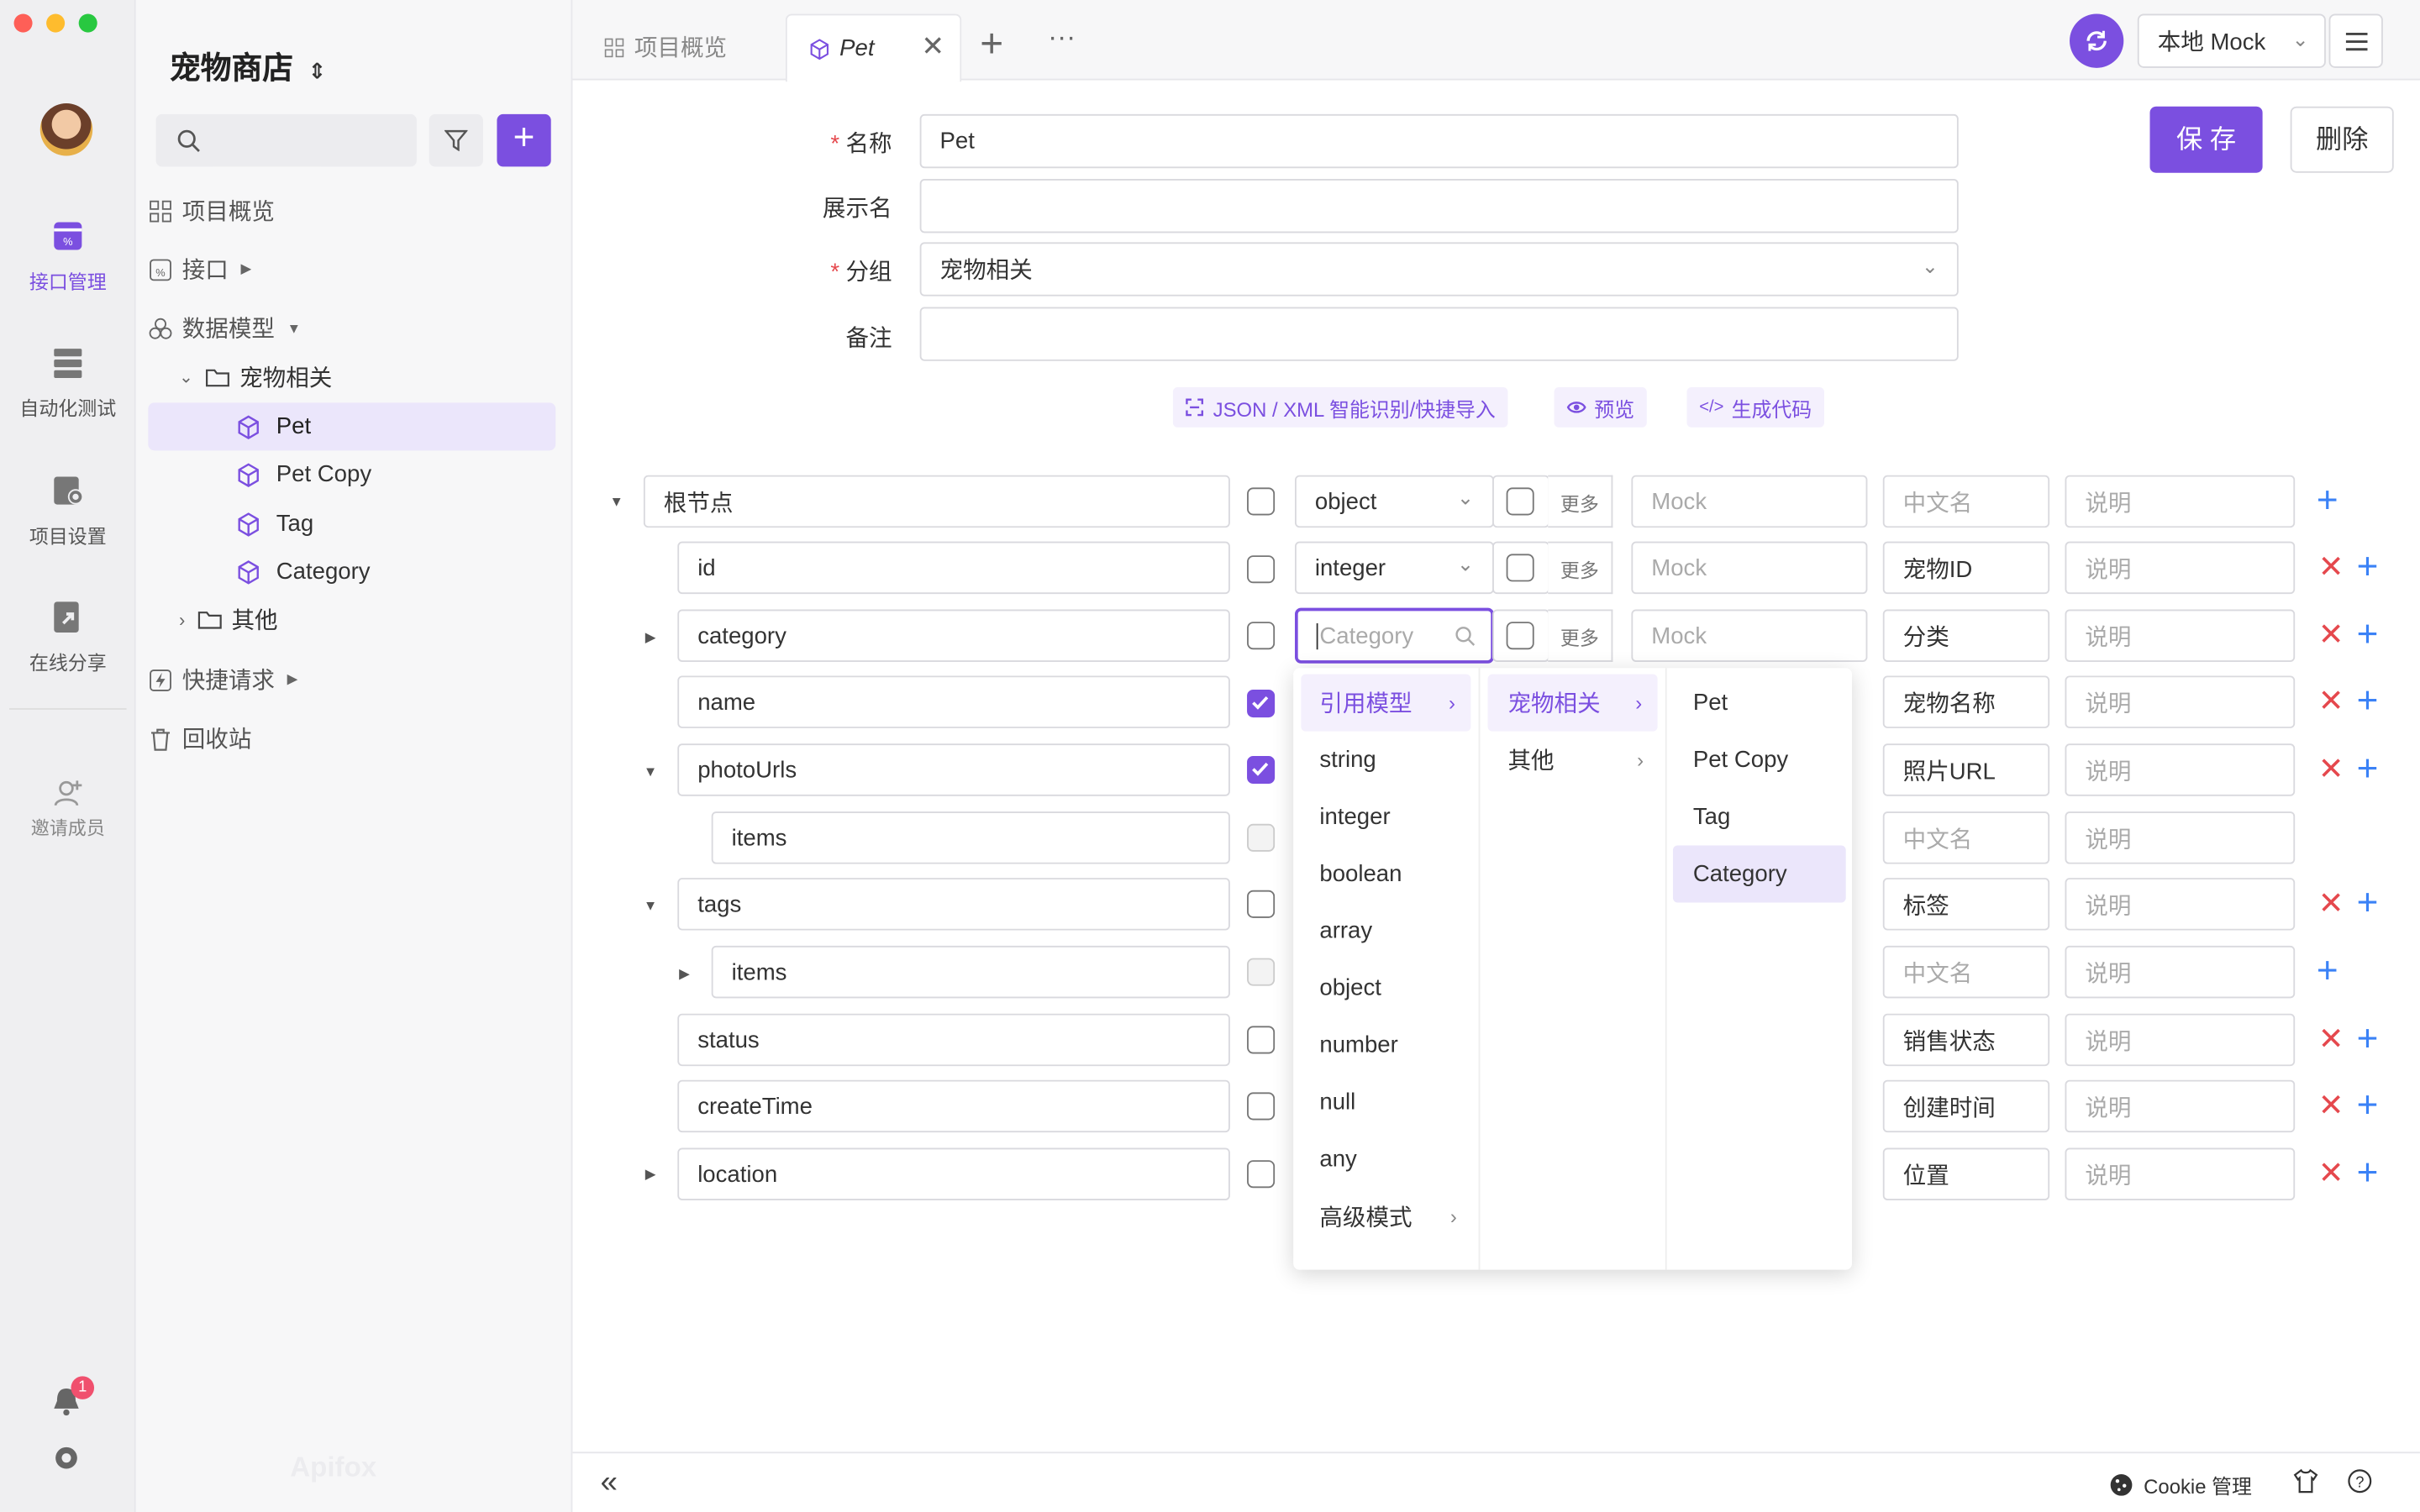  Describe the element at coordinates (1385, 1102) in the screenshot. I see `type-option-null: null` at that location.